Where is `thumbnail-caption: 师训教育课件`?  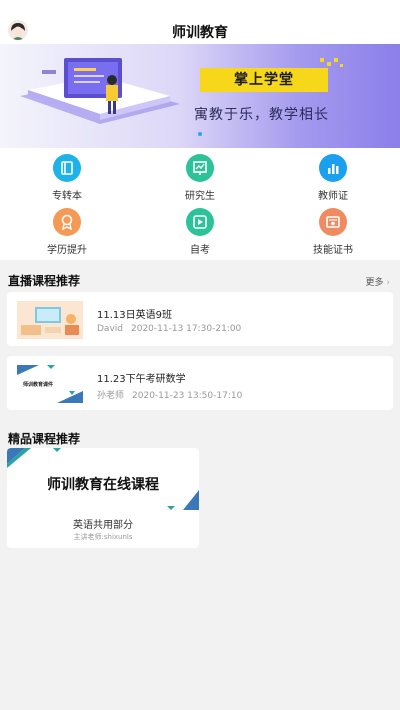 thumbnail-caption: 师训教育课件 is located at coordinates (38, 385).